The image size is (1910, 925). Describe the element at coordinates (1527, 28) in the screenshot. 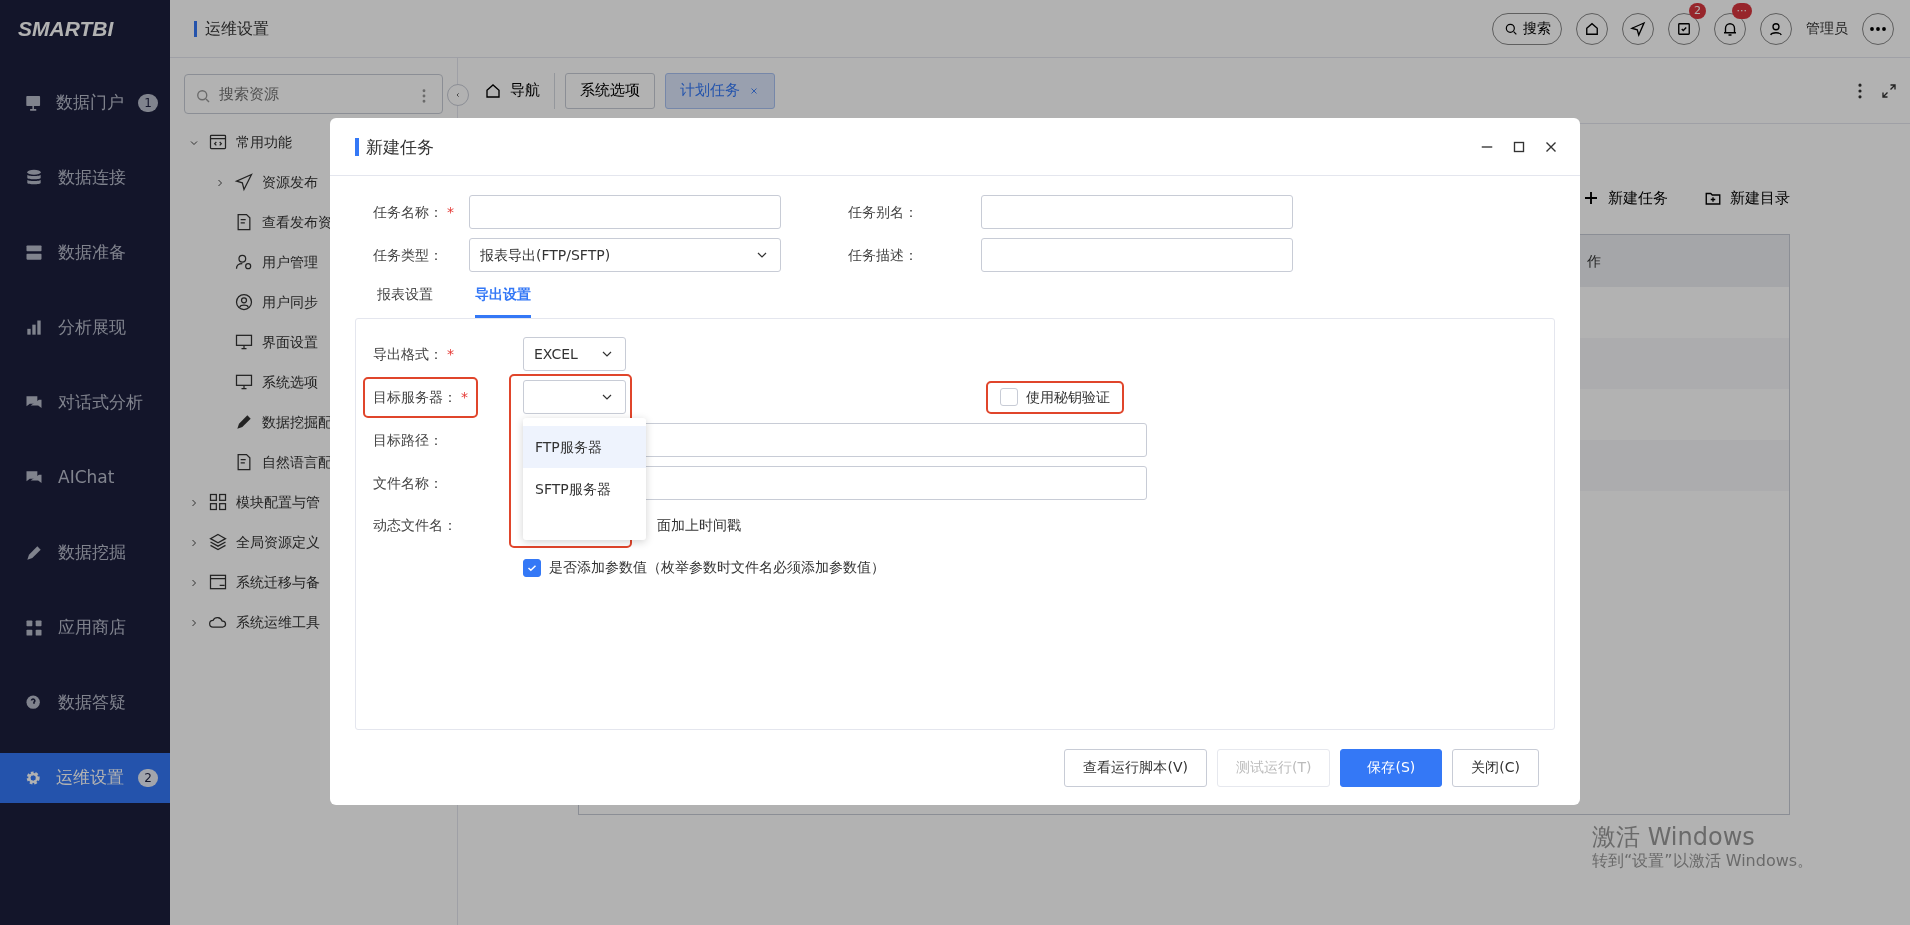

I see `search-button: 搜索` at that location.